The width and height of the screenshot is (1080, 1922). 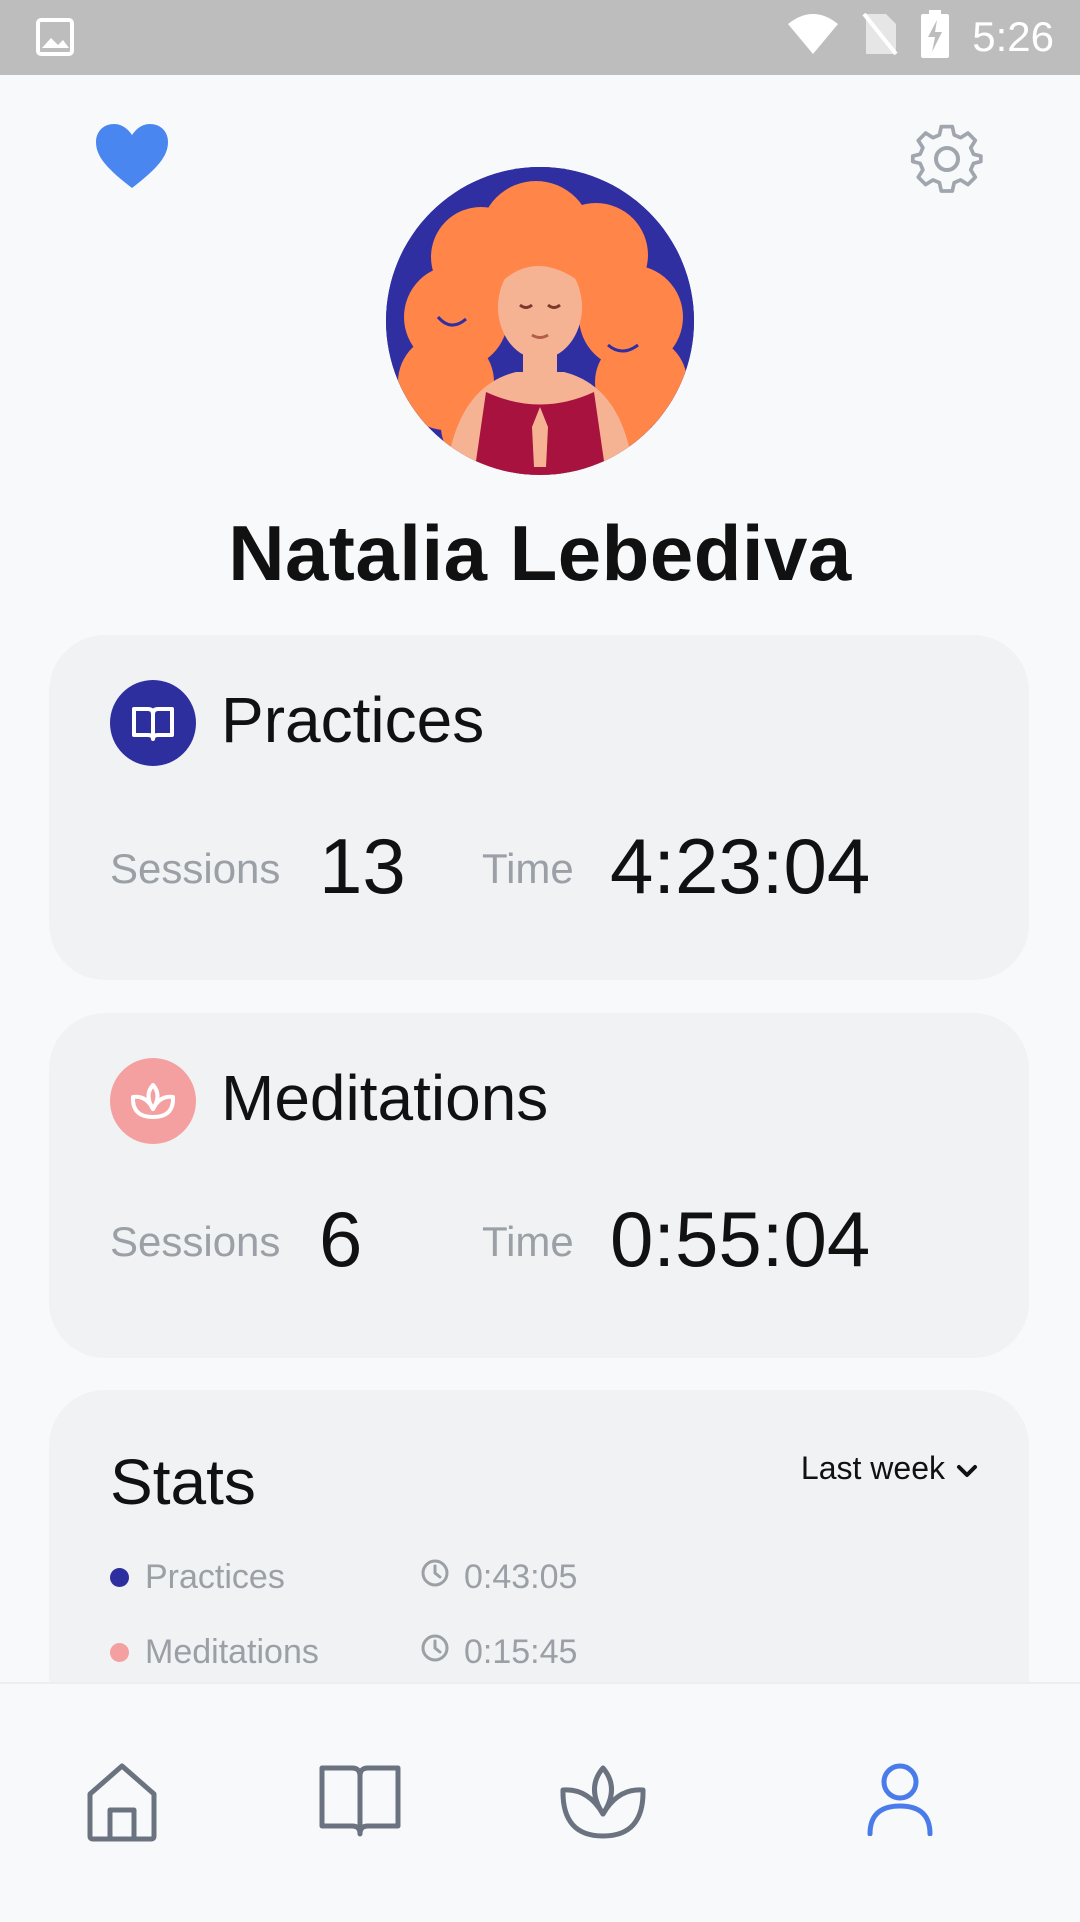 I want to click on period-dropdown: Last week, so click(x=890, y=1468).